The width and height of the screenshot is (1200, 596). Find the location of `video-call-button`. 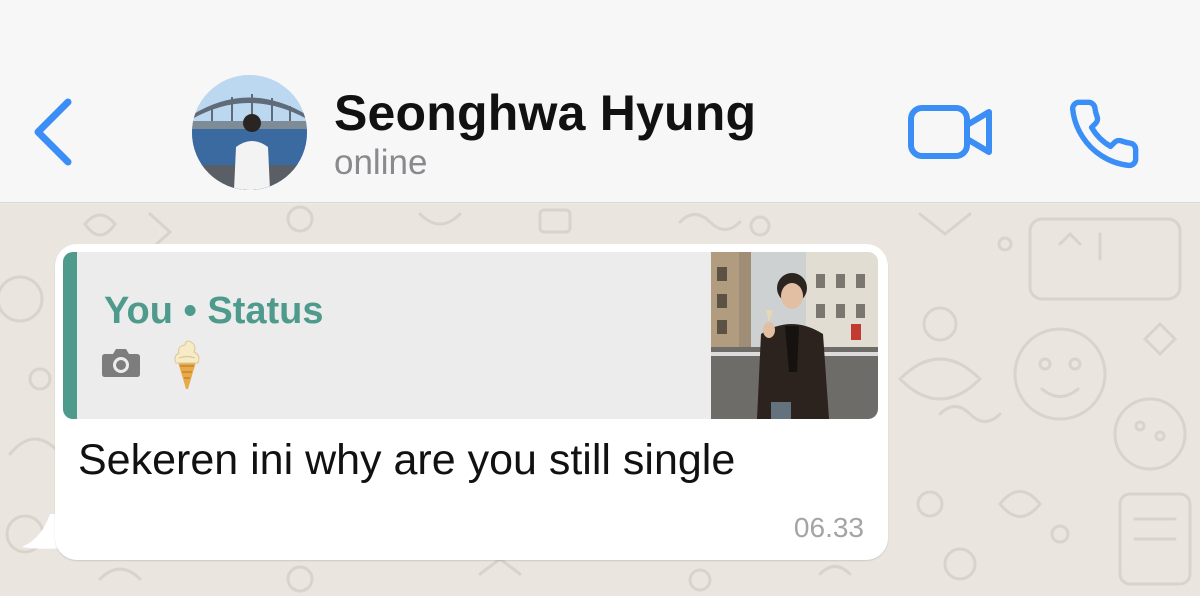

video-call-button is located at coordinates (951, 132).